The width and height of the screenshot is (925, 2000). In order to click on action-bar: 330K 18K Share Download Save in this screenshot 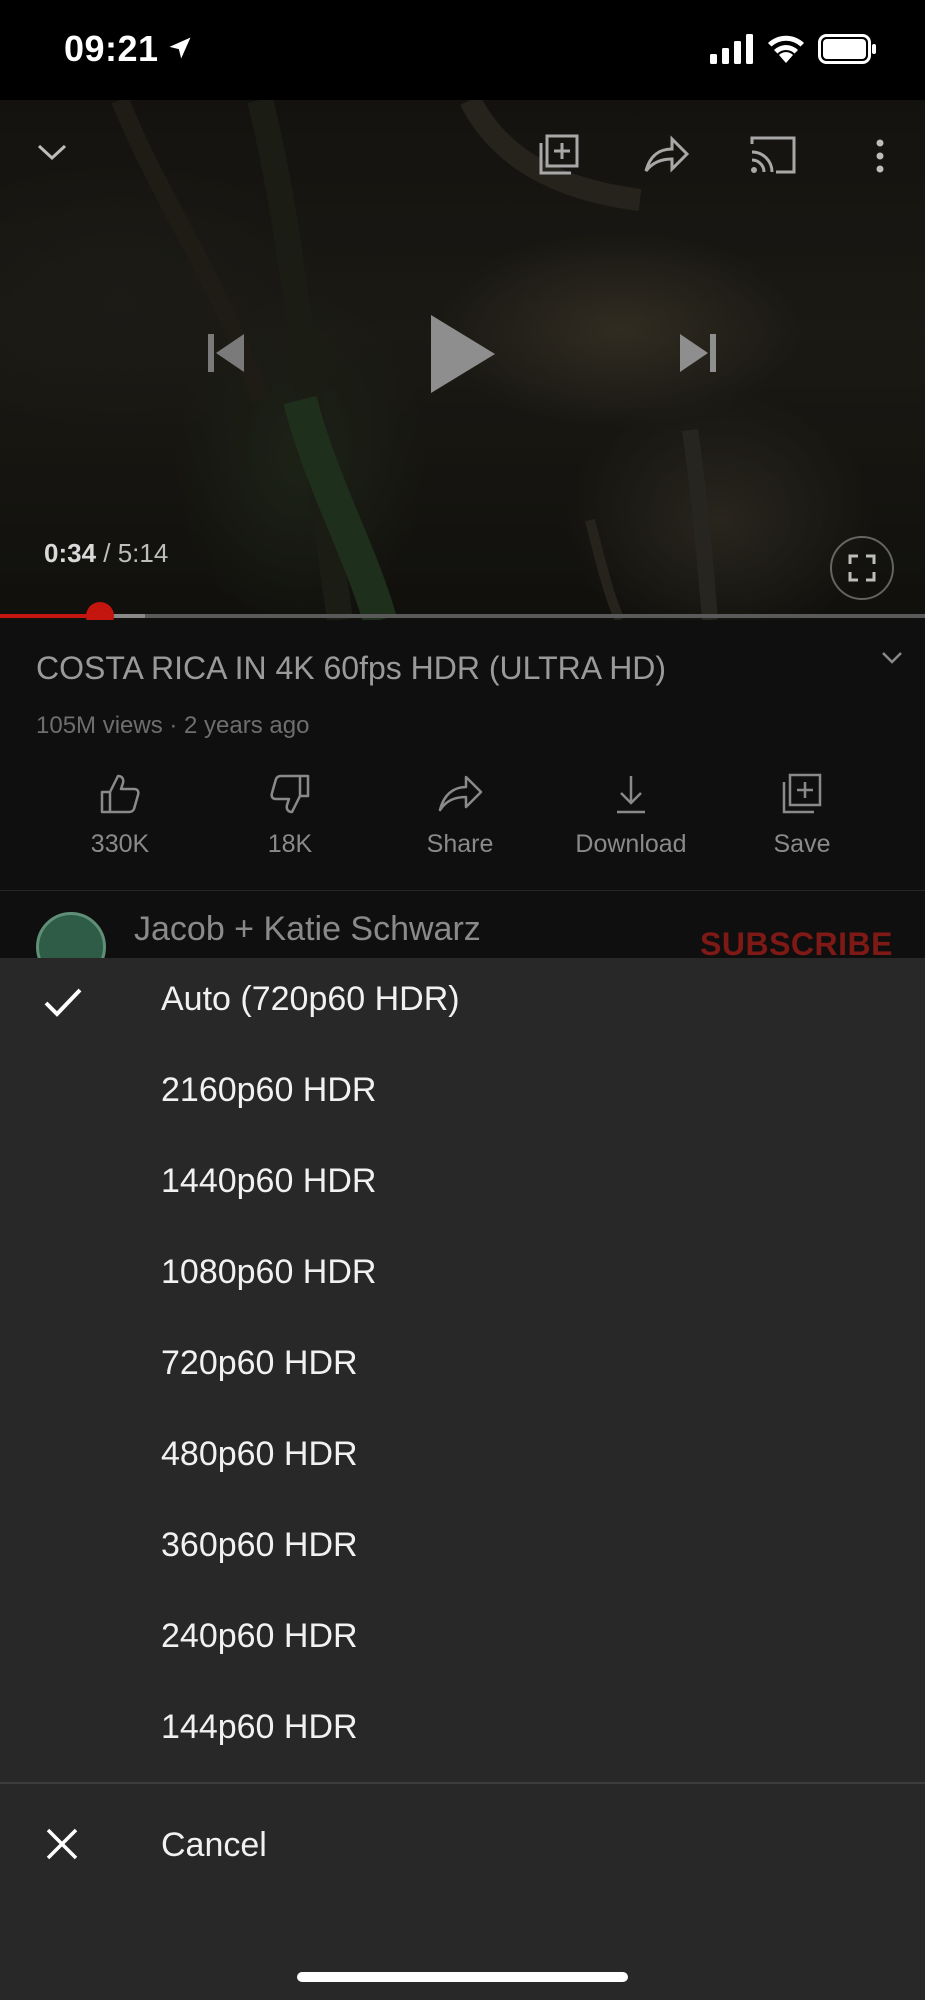, I will do `click(462, 820)`.